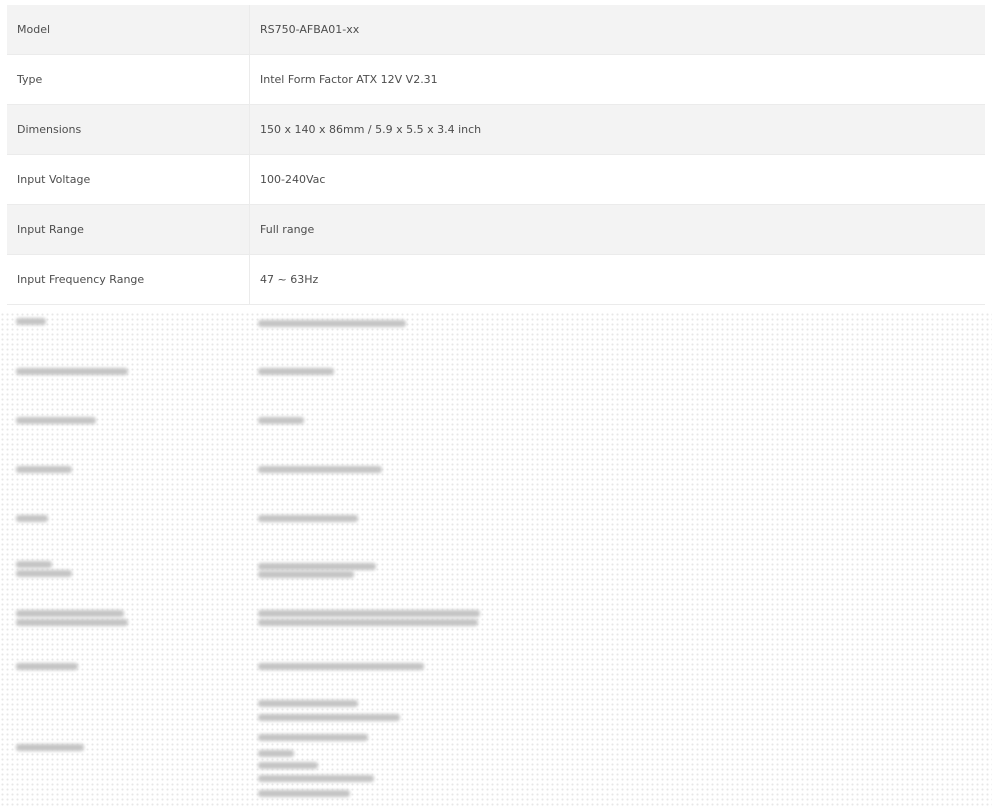 Image resolution: width=992 pixels, height=806 pixels. Describe the element at coordinates (128, 79) in the screenshot. I see `spec-label: Type` at that location.